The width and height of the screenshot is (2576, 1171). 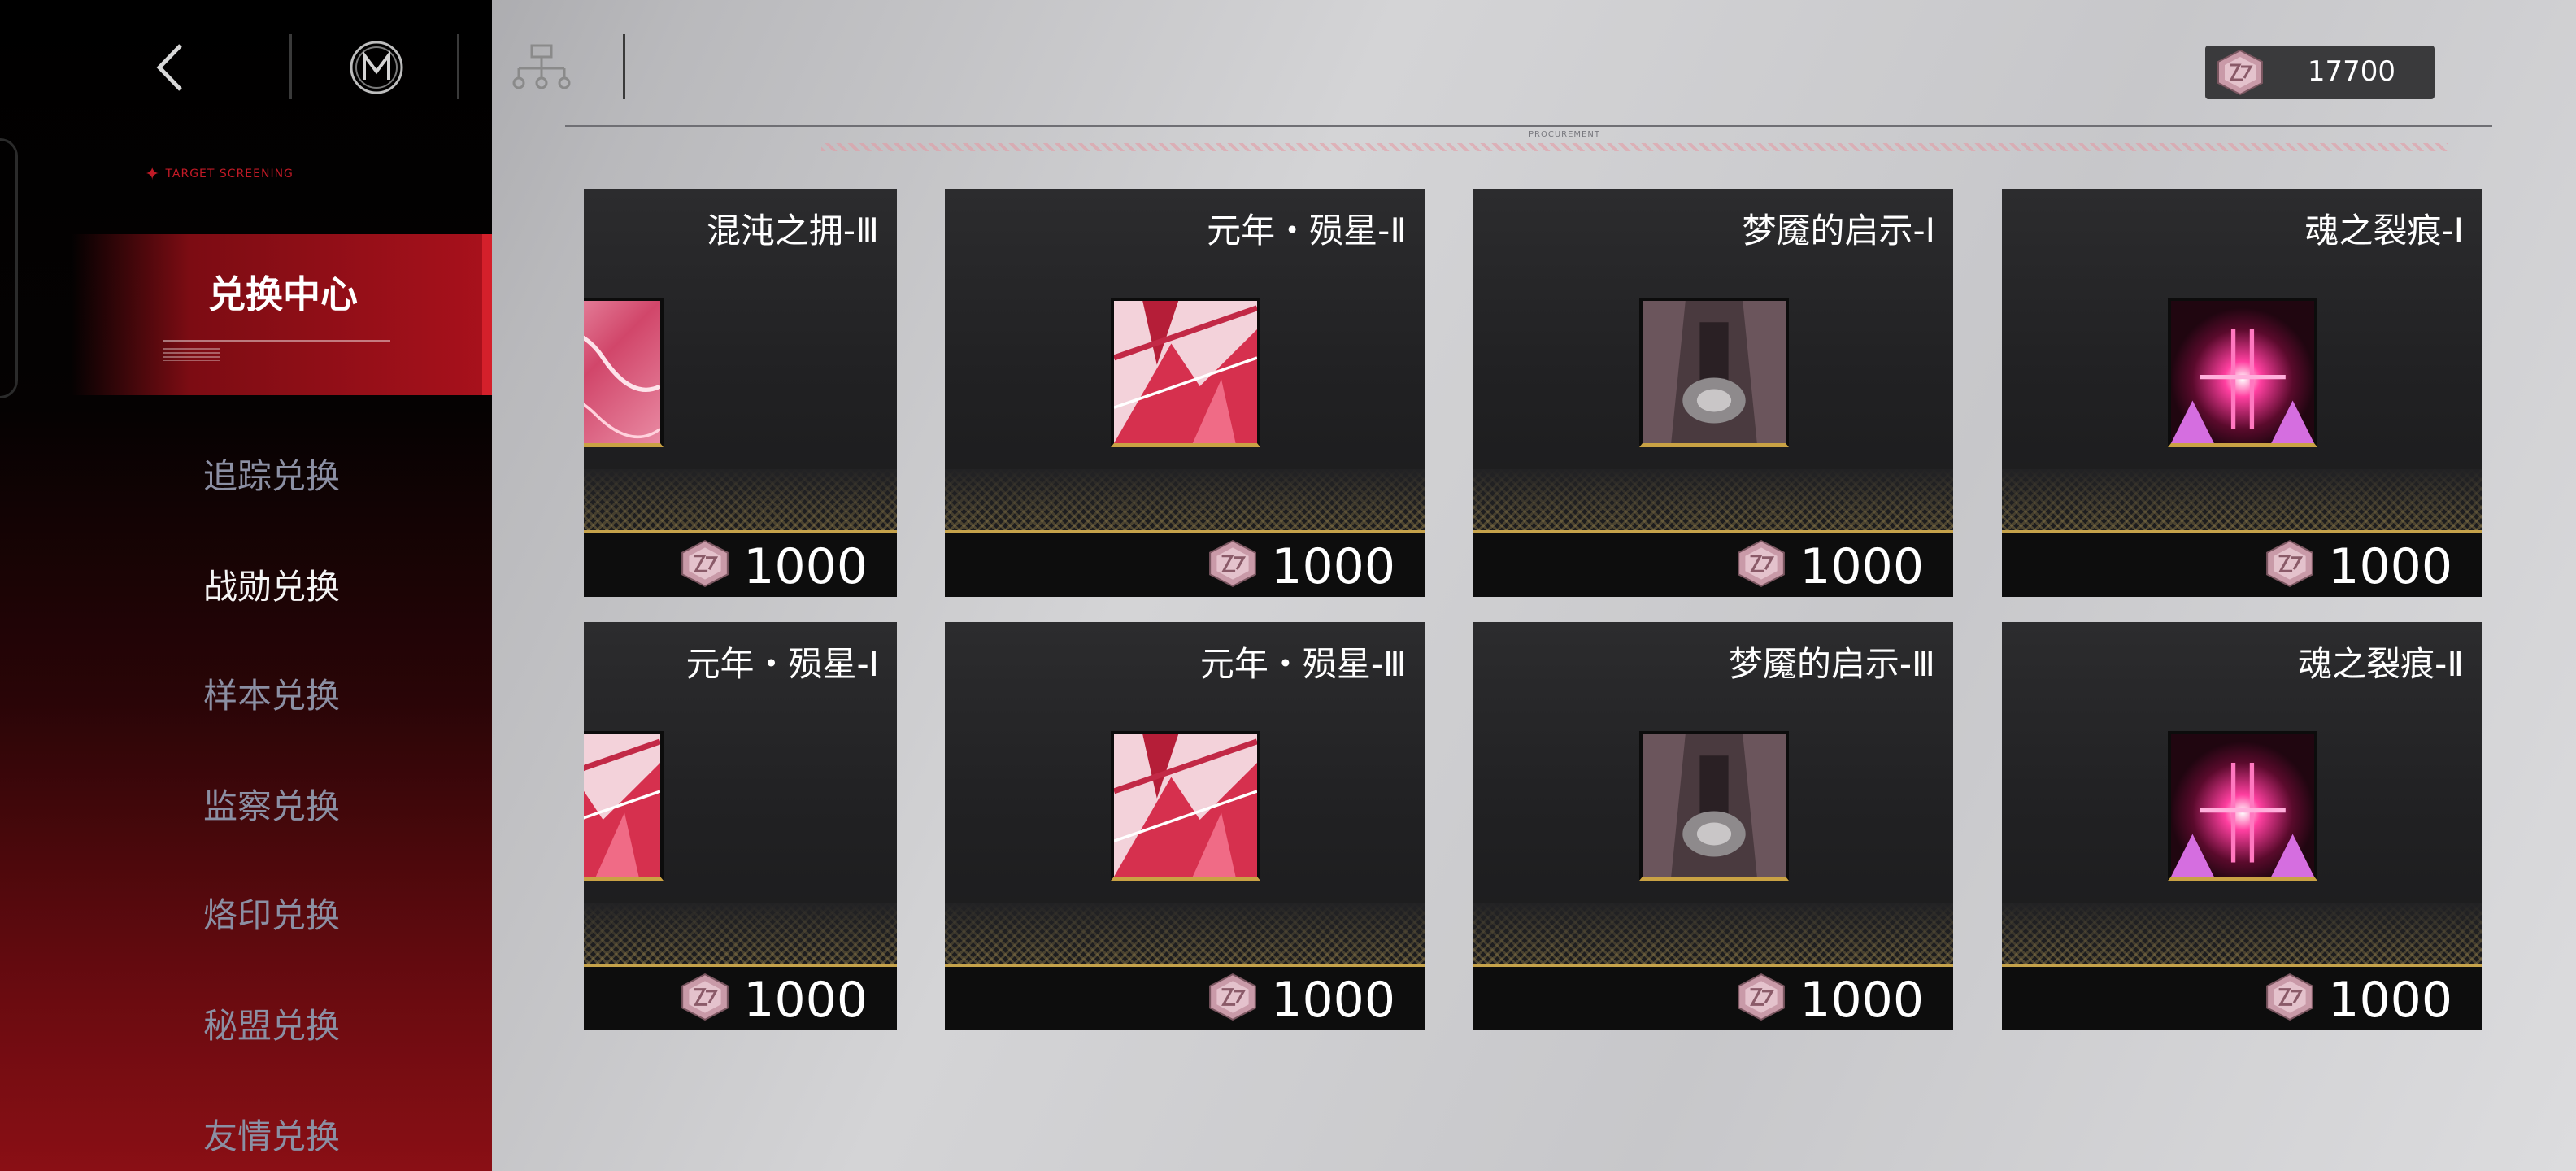 What do you see at coordinates (192, 354) in the screenshot?
I see `tab-decor-lines` at bounding box center [192, 354].